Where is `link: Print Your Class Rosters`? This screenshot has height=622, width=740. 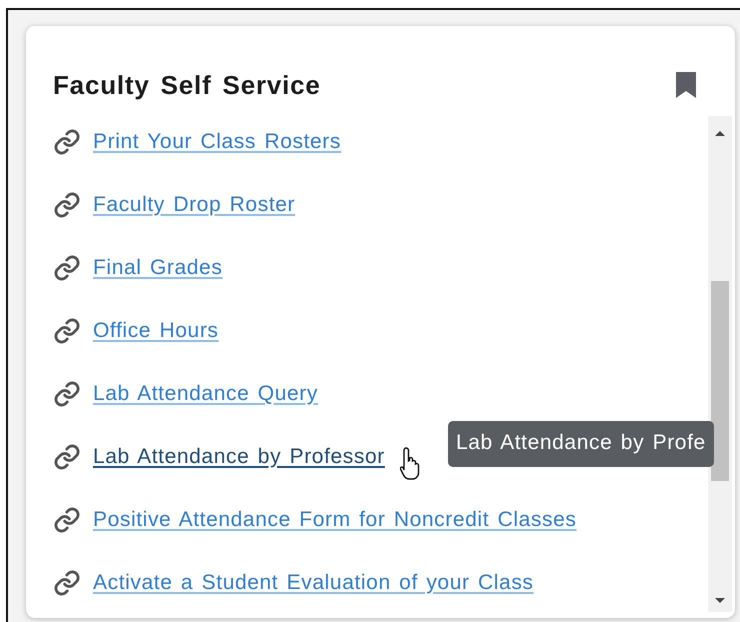
link: Print Your Class Rosters is located at coordinates (217, 142).